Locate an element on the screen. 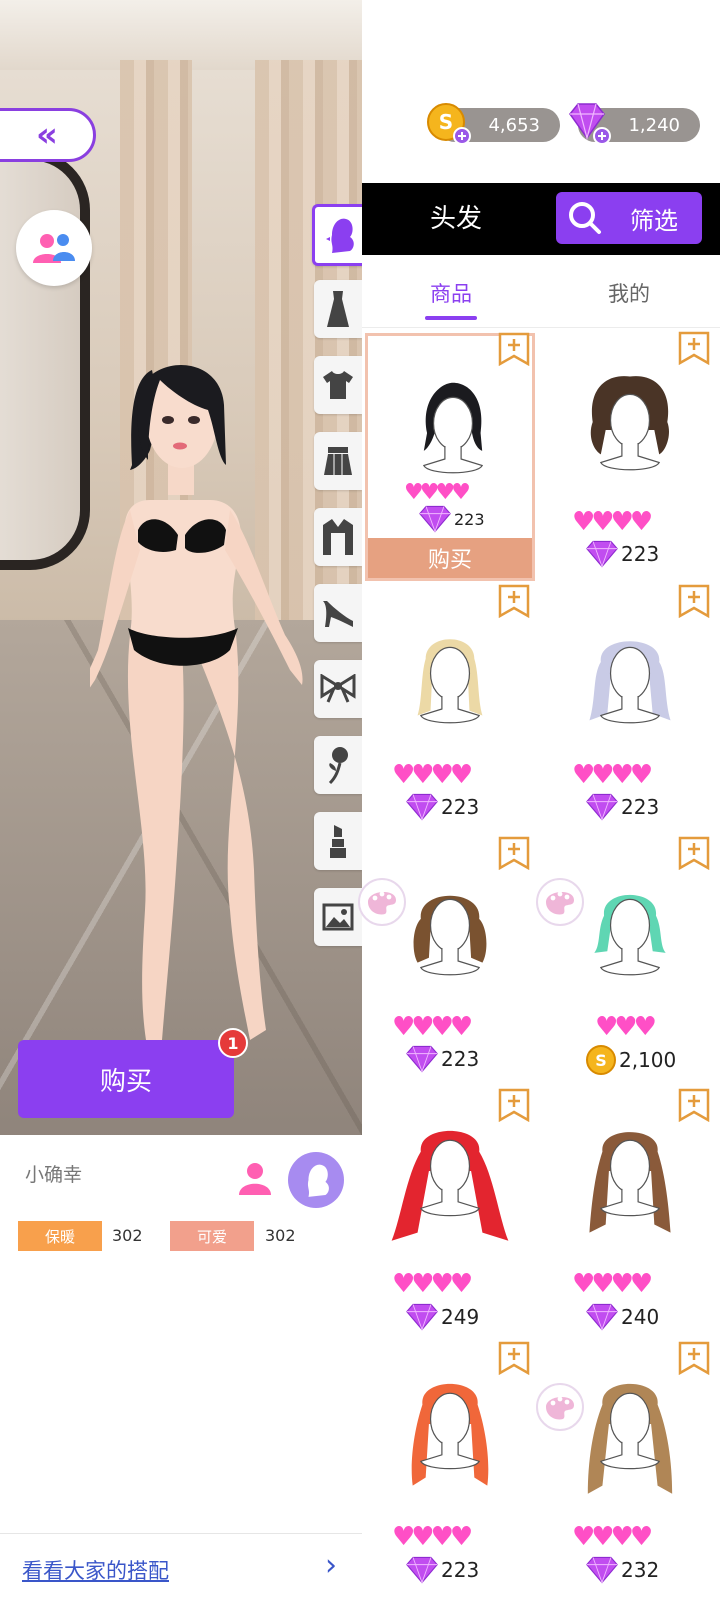 This screenshot has height=1602, width=720. tab-shop: 商品 is located at coordinates (451, 293).